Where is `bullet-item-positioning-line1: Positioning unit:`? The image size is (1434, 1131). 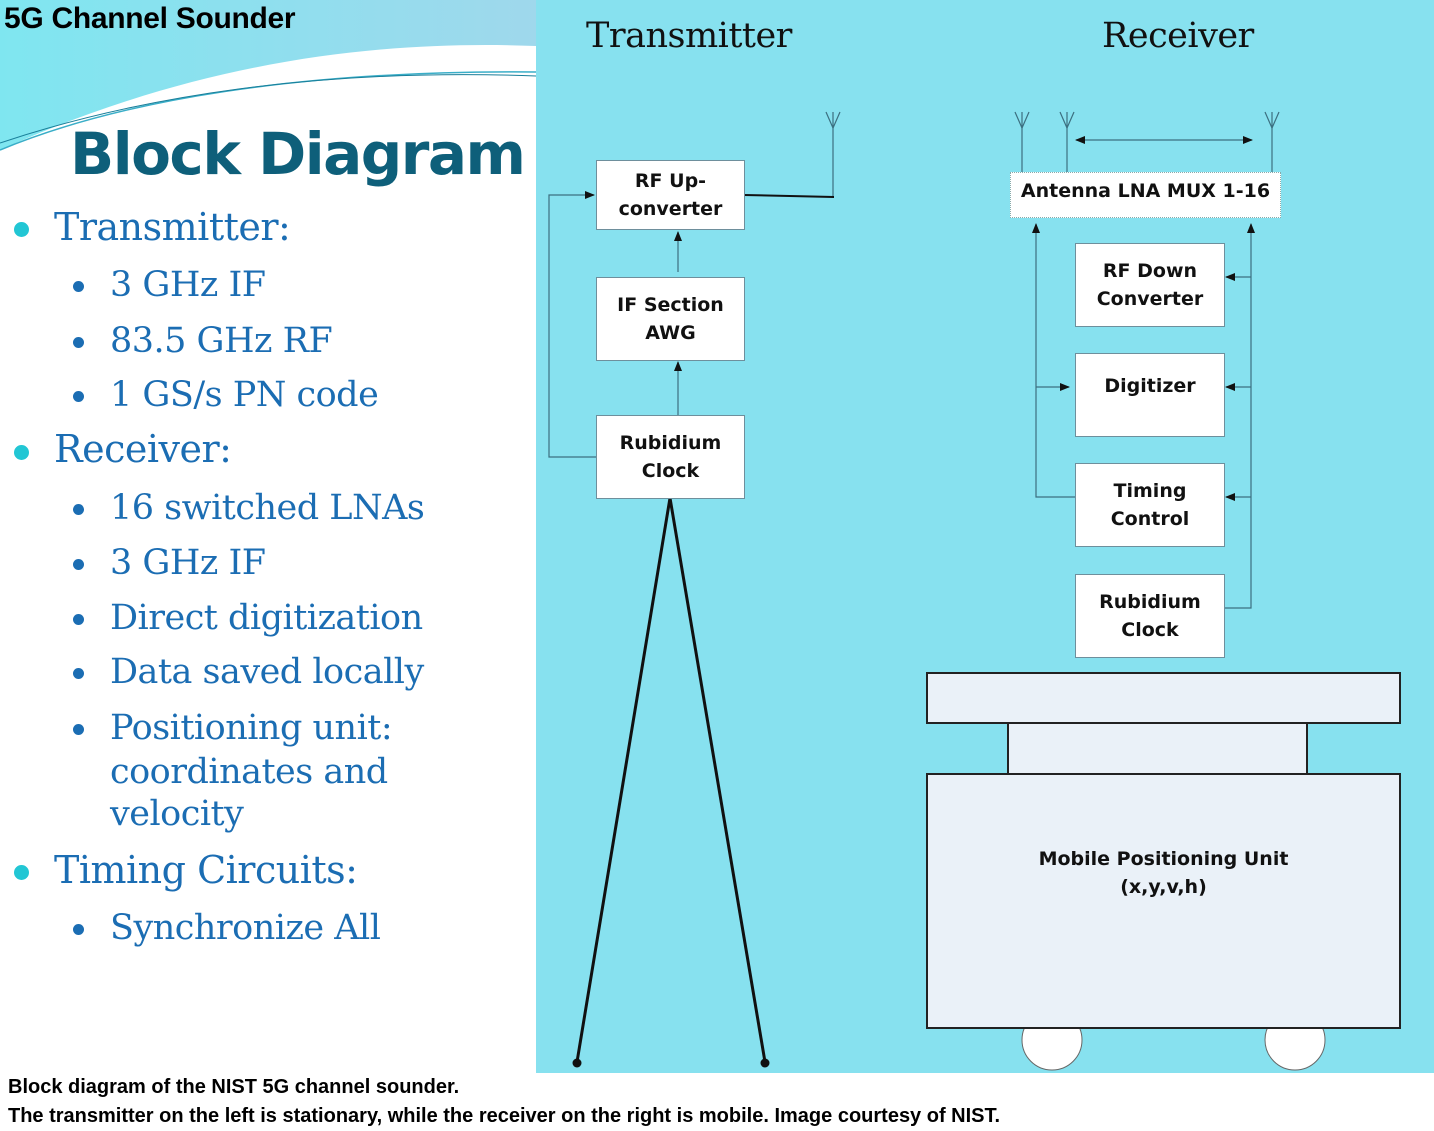
bullet-item-positioning-line1: Positioning unit: is located at coordinates (251, 728).